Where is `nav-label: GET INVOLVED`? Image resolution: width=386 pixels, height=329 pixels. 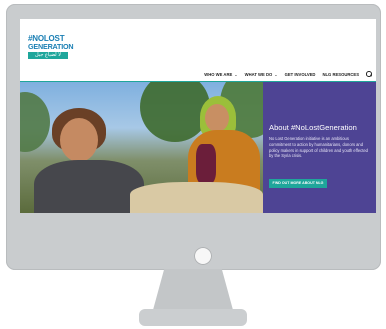
nav-label: GET INVOLVED is located at coordinates (300, 74).